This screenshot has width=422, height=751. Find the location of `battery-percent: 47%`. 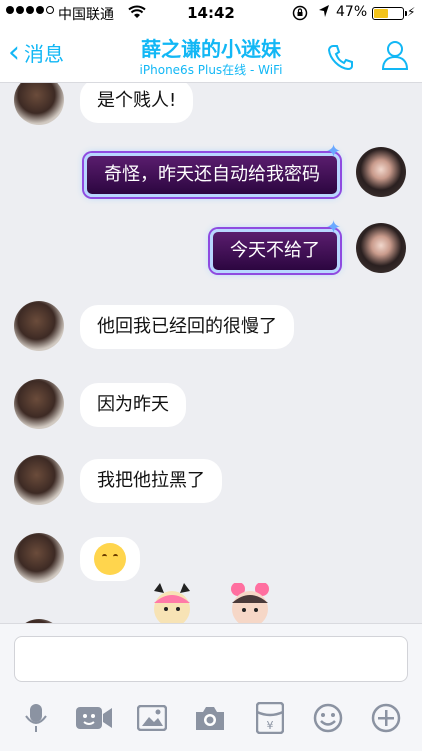

battery-percent: 47% is located at coordinates (352, 12).